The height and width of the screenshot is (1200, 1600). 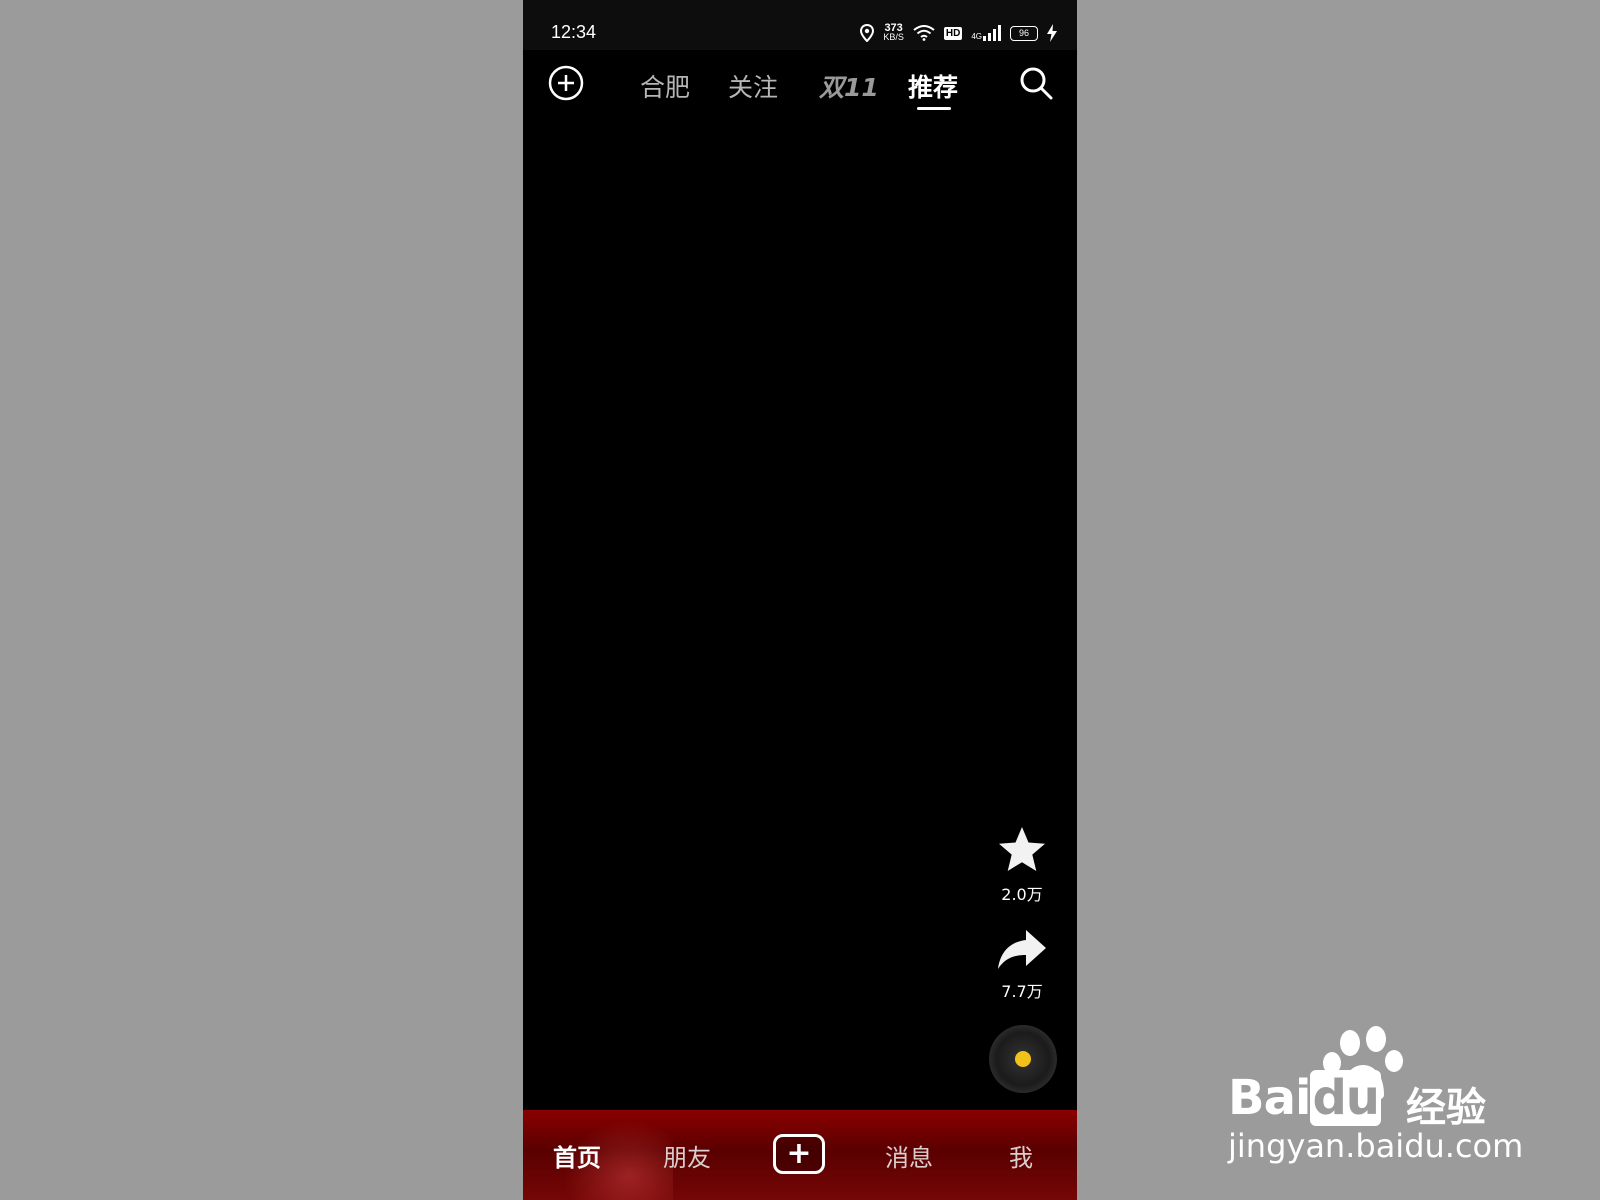 What do you see at coordinates (1345, 1098) in the screenshot?
I see `watermark-brand-du: du` at bounding box center [1345, 1098].